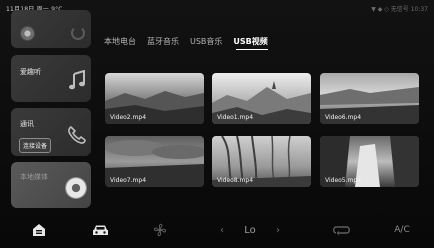 The image size is (434, 248). I want to click on phone-card: 通讯 连接设备, so click(51, 132).